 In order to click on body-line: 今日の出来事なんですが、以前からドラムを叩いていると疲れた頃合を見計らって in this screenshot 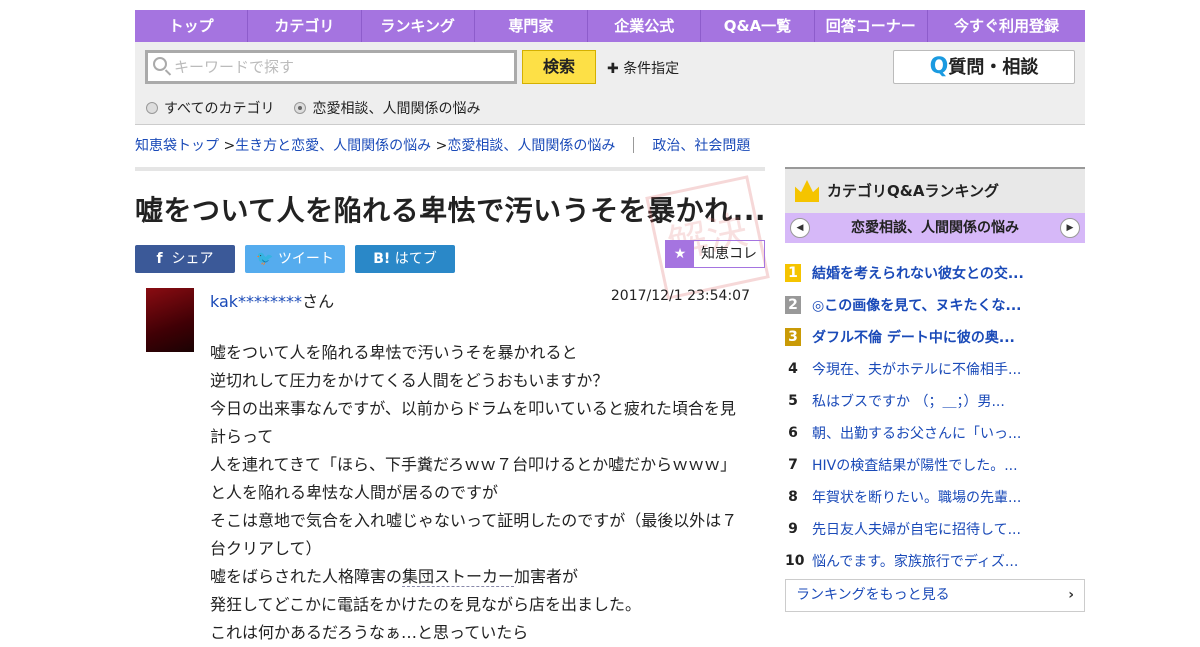, I will do `click(473, 422)`.